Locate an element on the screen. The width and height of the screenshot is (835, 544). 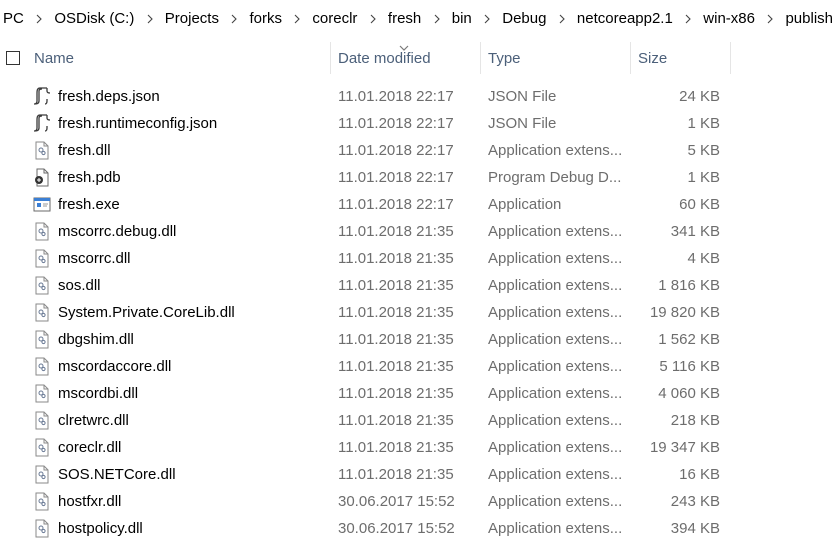
chevron-down-icon is located at coordinates (404, 47).